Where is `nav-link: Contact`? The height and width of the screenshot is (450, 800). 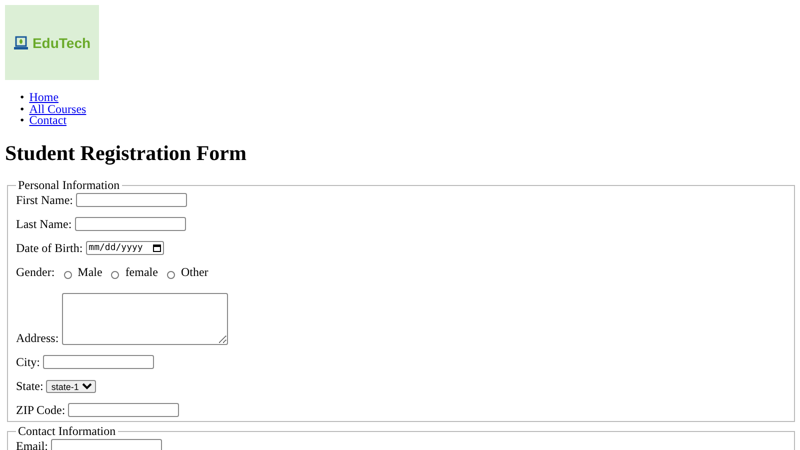 nav-link: Contact is located at coordinates (48, 120).